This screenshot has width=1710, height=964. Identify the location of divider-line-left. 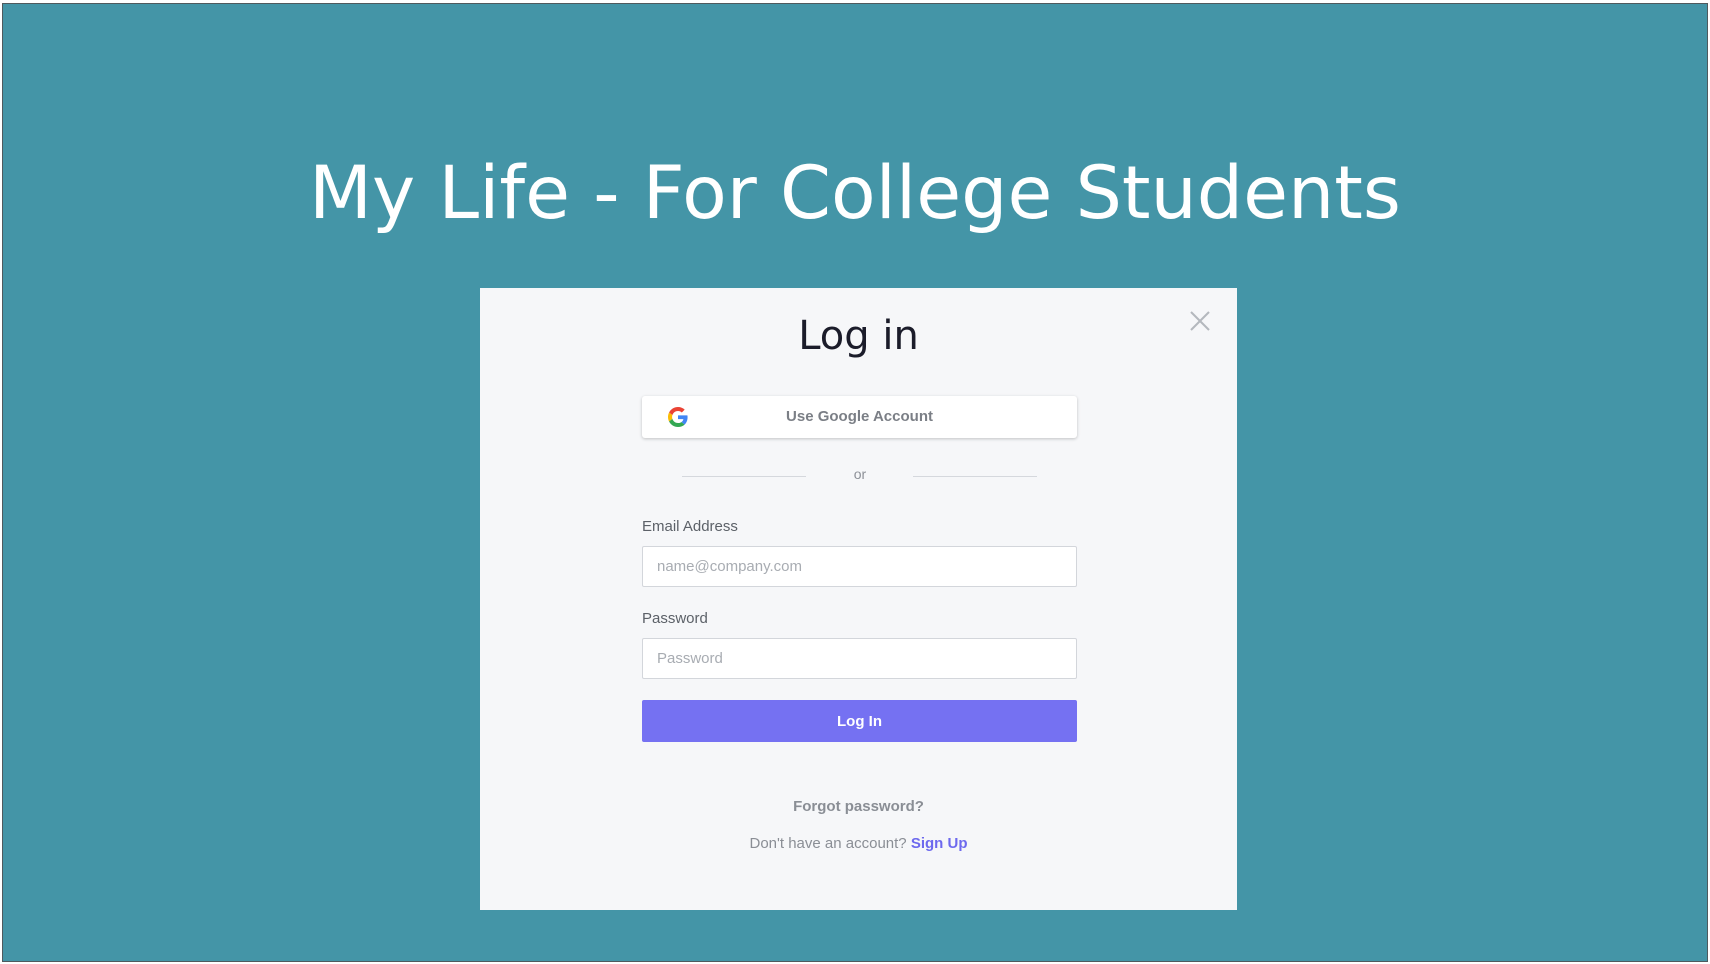
(744, 476).